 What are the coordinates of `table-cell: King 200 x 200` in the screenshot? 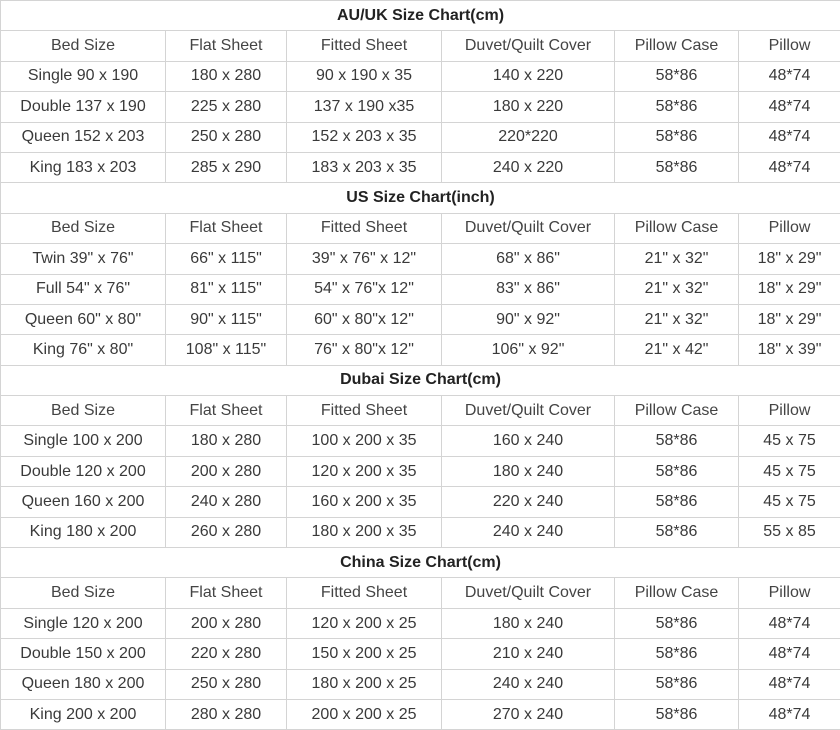 It's located at (83, 714).